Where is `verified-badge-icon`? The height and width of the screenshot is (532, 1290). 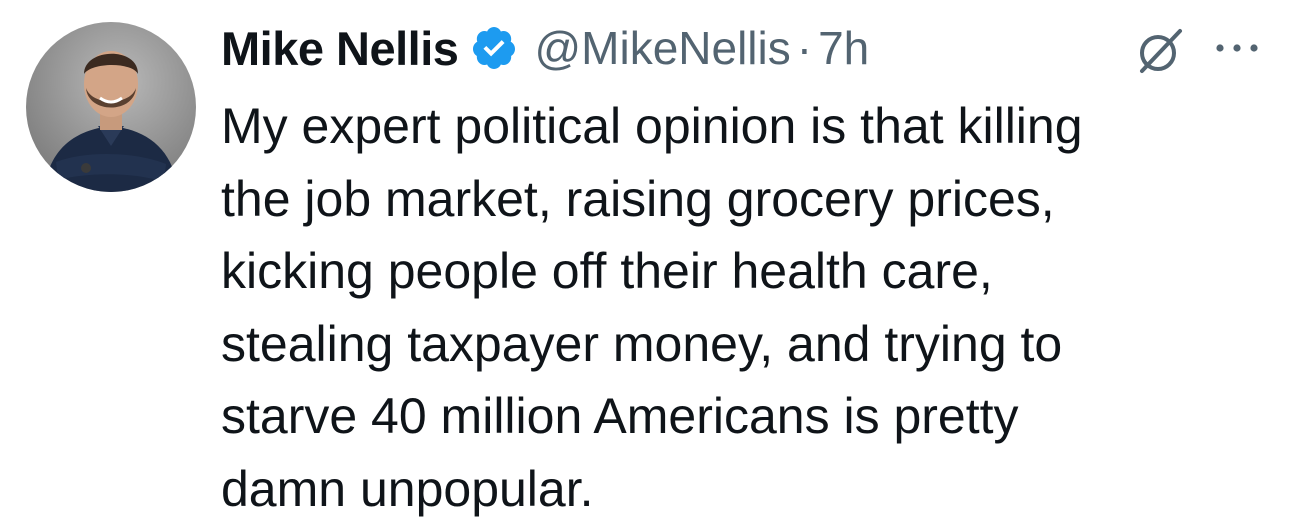 verified-badge-icon is located at coordinates (494, 48).